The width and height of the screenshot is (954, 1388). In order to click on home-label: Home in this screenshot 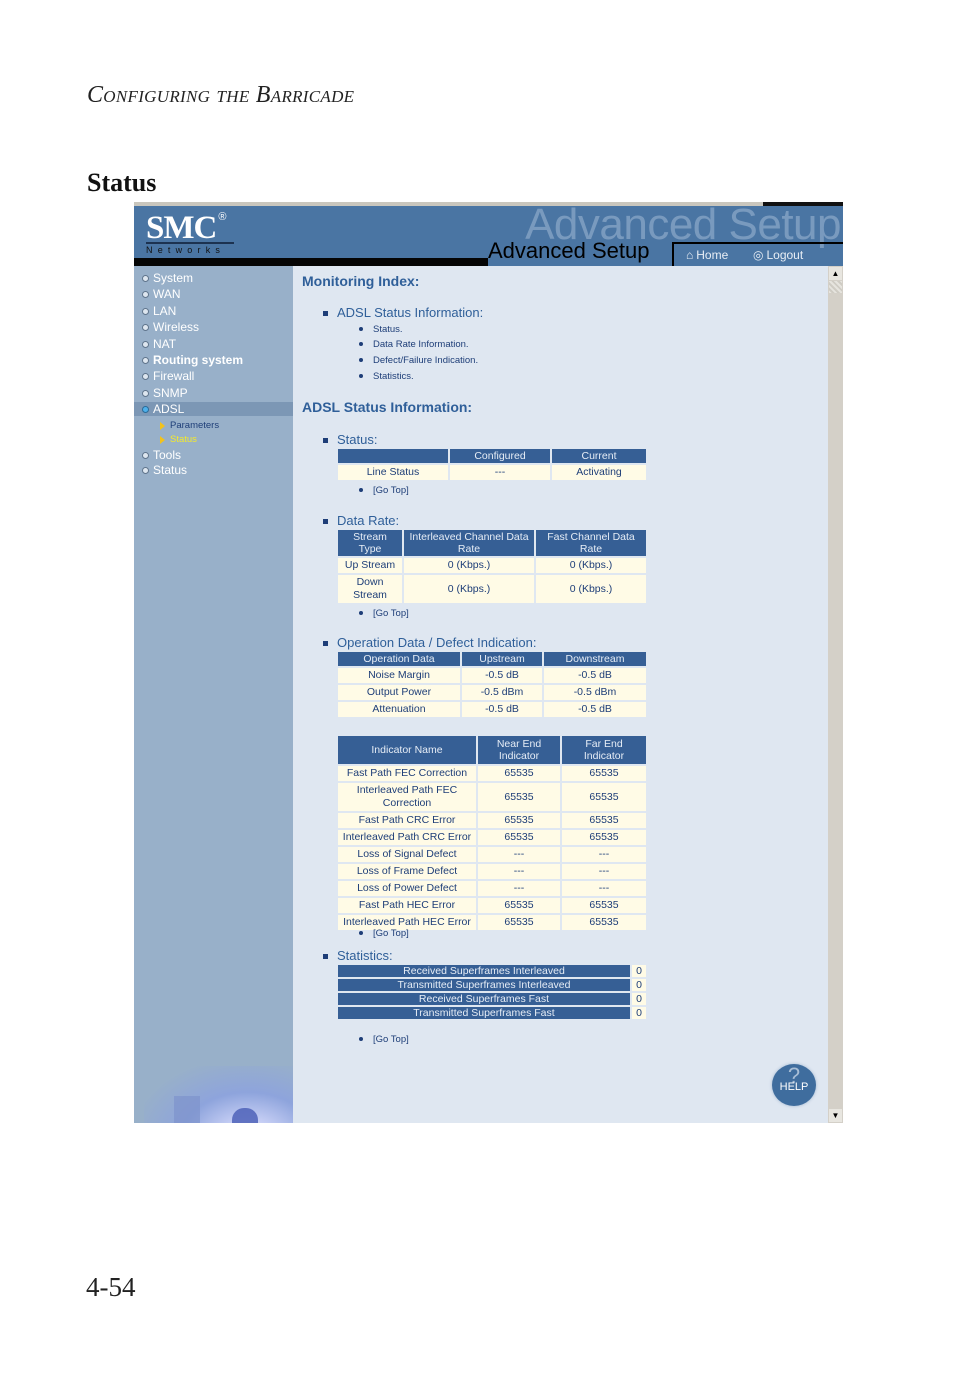, I will do `click(712, 255)`.